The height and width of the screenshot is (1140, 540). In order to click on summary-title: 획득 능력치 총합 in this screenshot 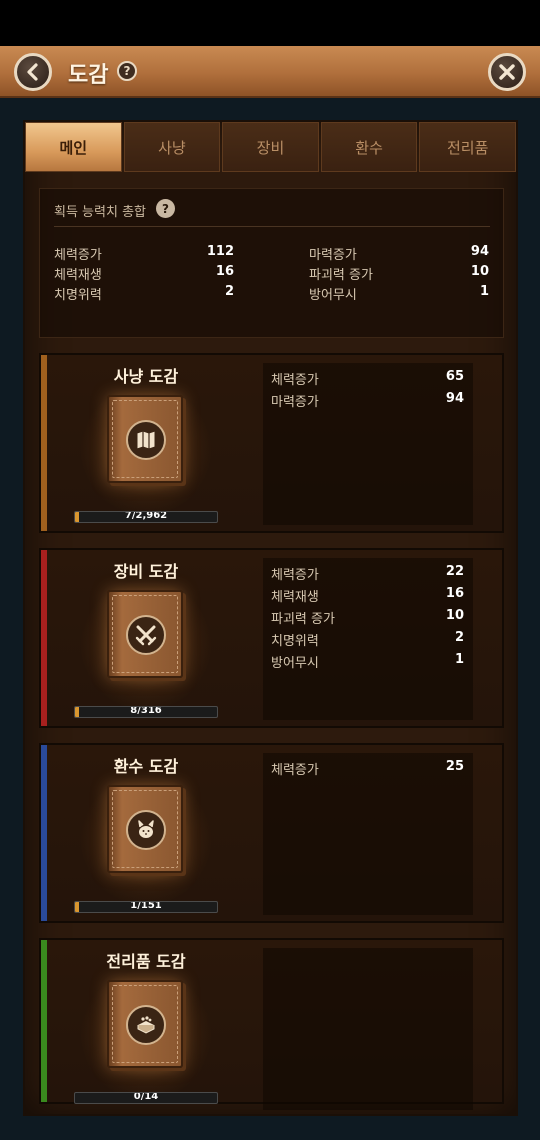, I will do `click(100, 212)`.